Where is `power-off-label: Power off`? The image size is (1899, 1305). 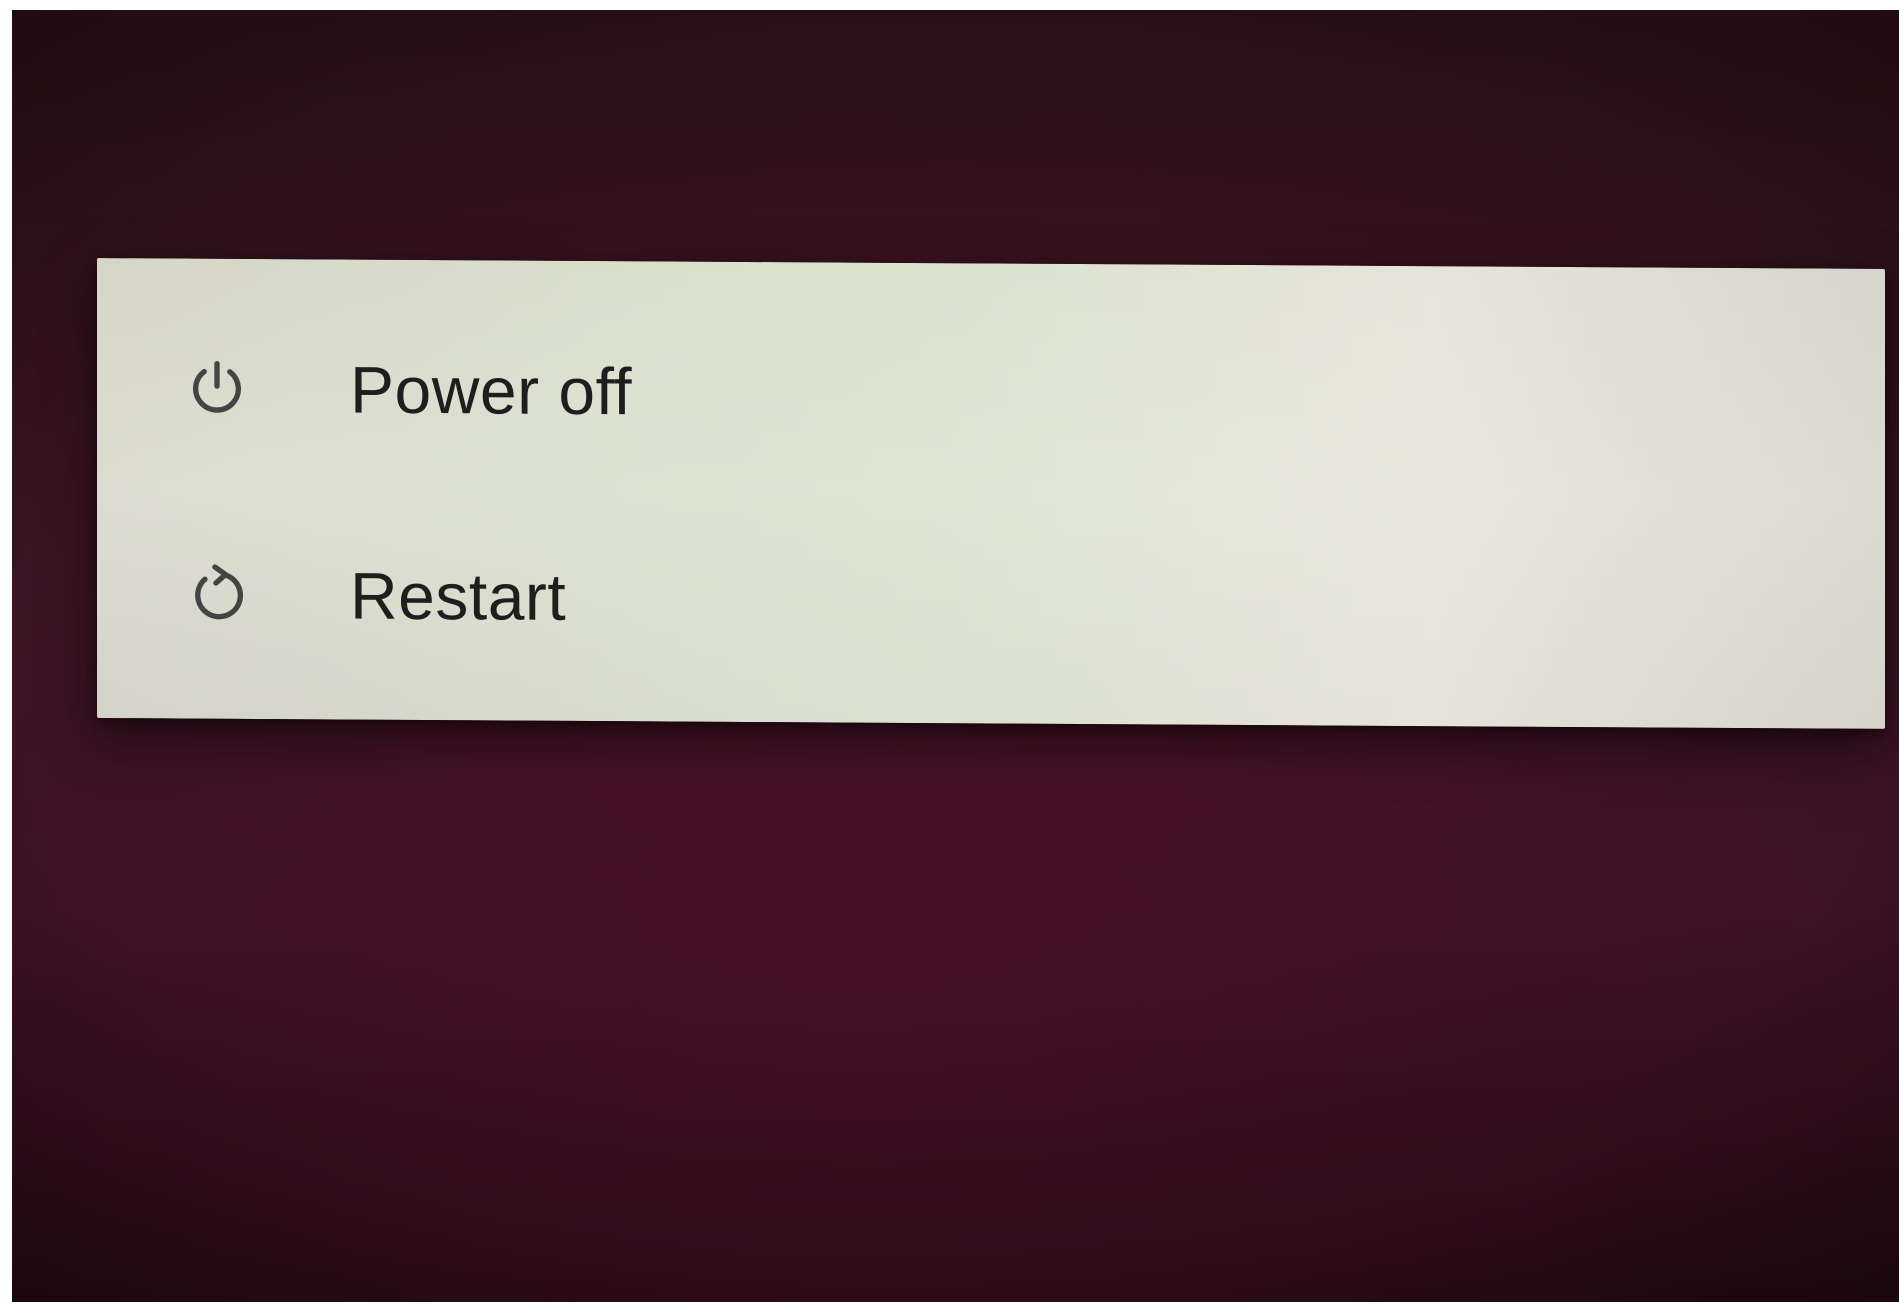
power-off-label: Power off is located at coordinates (491, 390).